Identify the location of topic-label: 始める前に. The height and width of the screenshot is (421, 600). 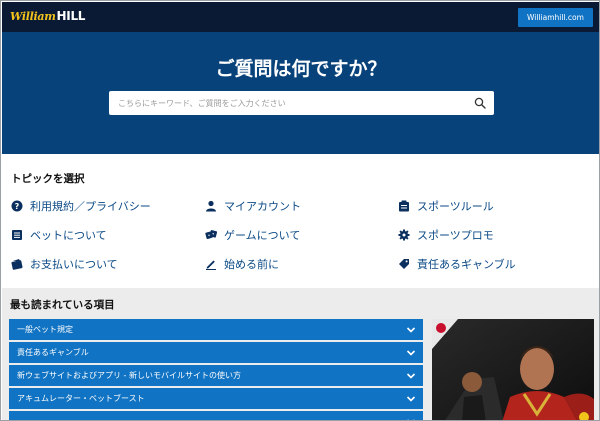
(251, 264).